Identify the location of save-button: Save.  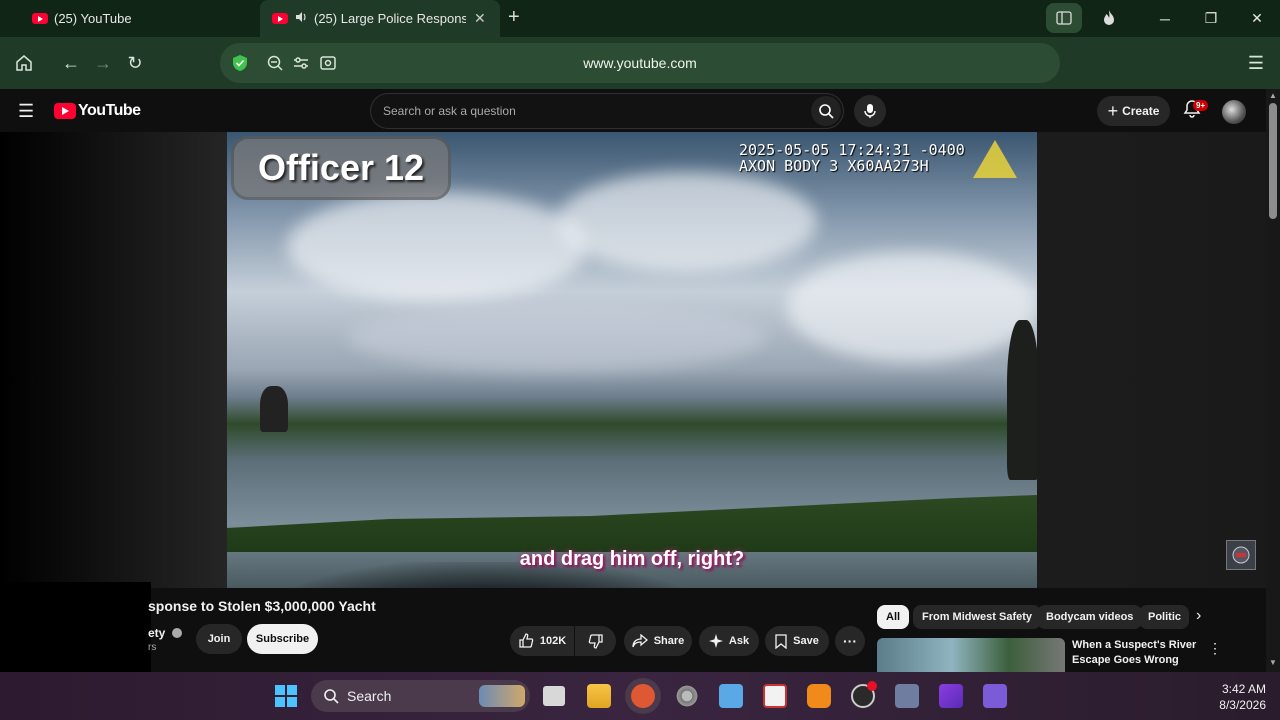
(797, 641).